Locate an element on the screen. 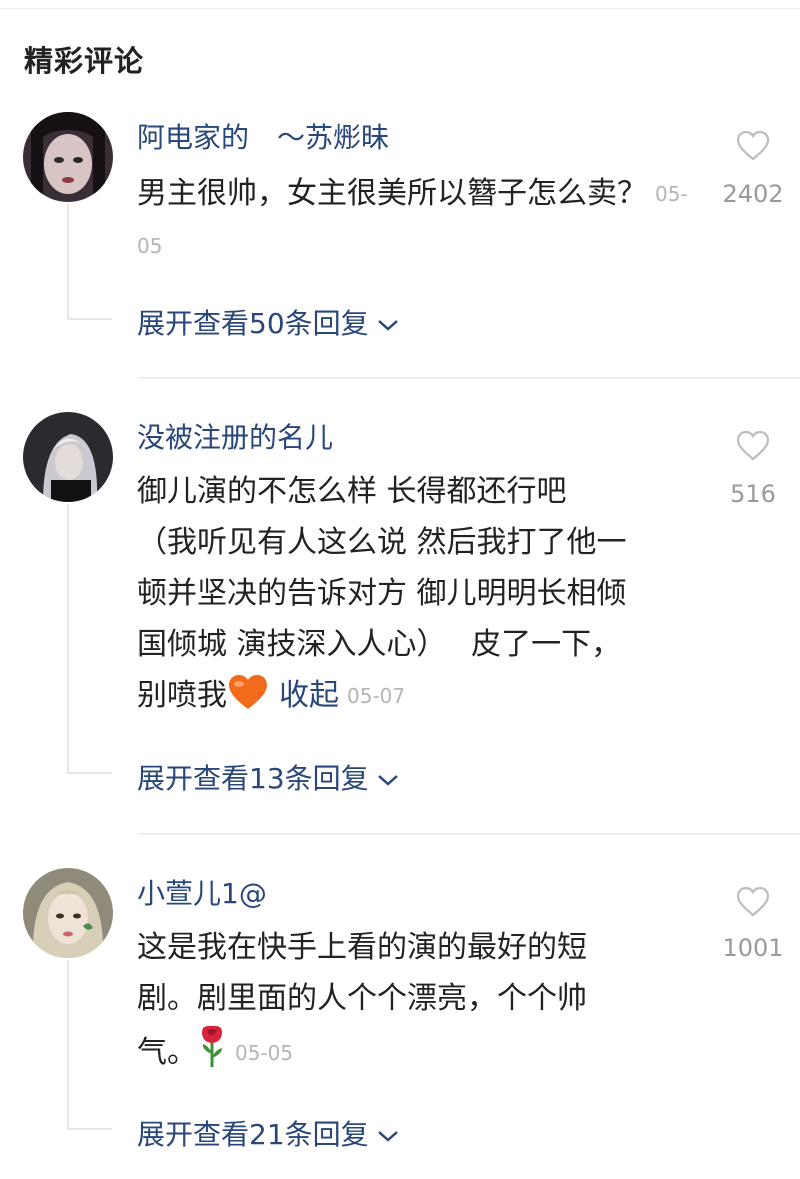 Image resolution: width=800 pixels, height=1179 pixels. comment-text-line: （我听见有人这么说 然后我打了他一 is located at coordinates (382, 542).